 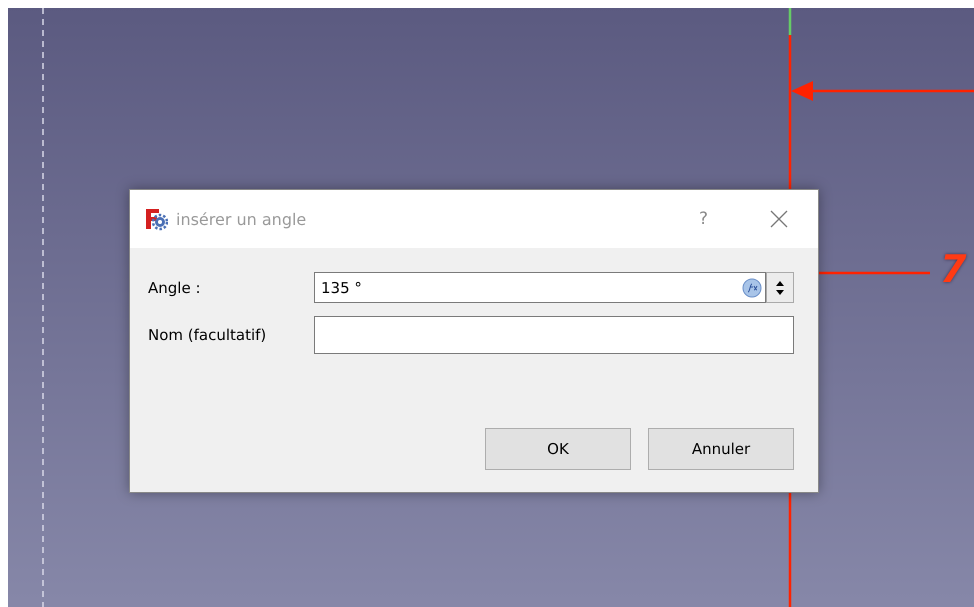 I want to click on field-label: Angle :, so click(x=175, y=287).